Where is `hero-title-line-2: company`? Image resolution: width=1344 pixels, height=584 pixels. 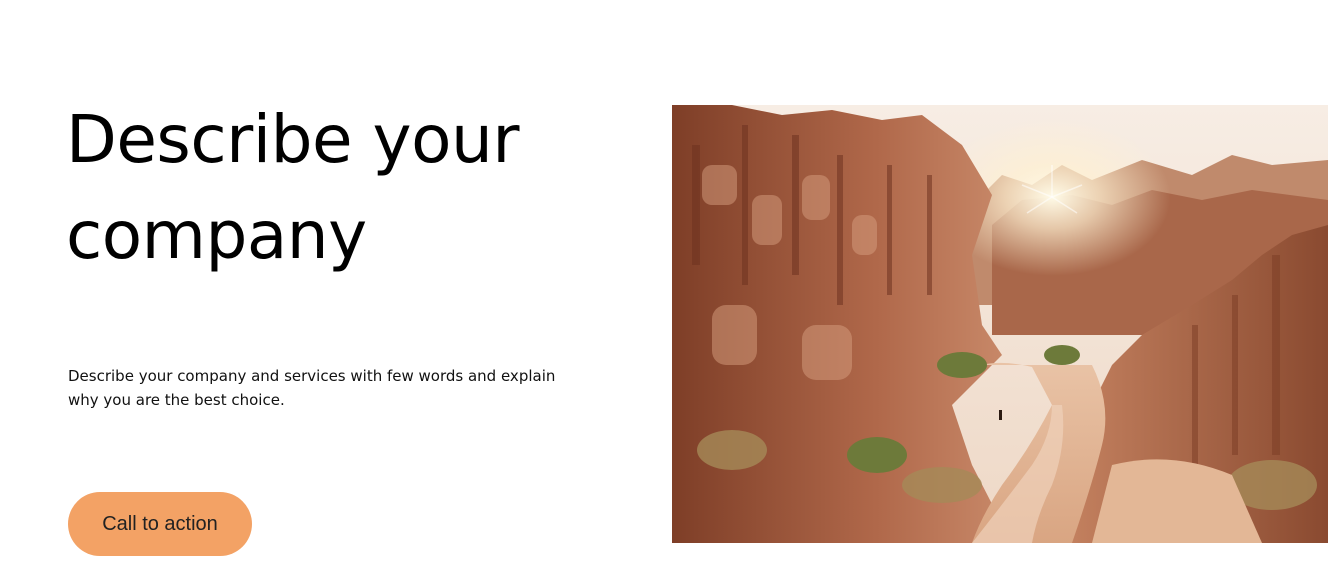
hero-title-line-2: company is located at coordinates (216, 235).